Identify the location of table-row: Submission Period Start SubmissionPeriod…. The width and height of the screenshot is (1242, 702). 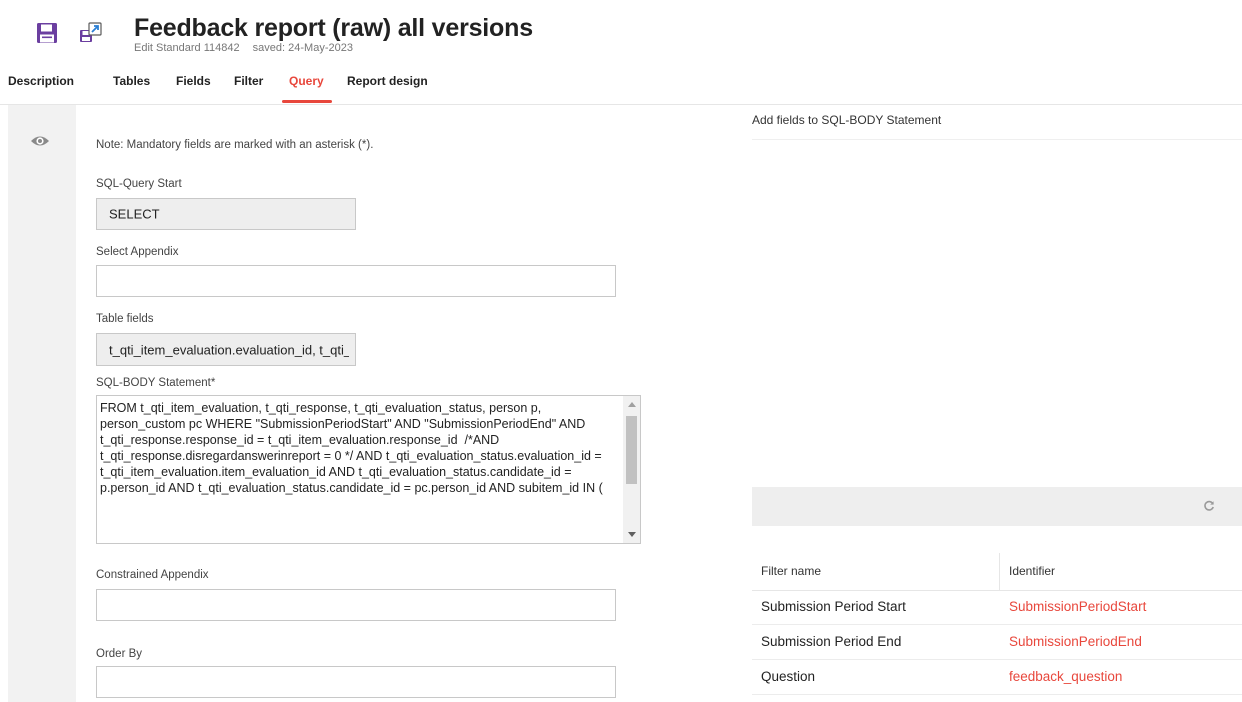
(997, 607).